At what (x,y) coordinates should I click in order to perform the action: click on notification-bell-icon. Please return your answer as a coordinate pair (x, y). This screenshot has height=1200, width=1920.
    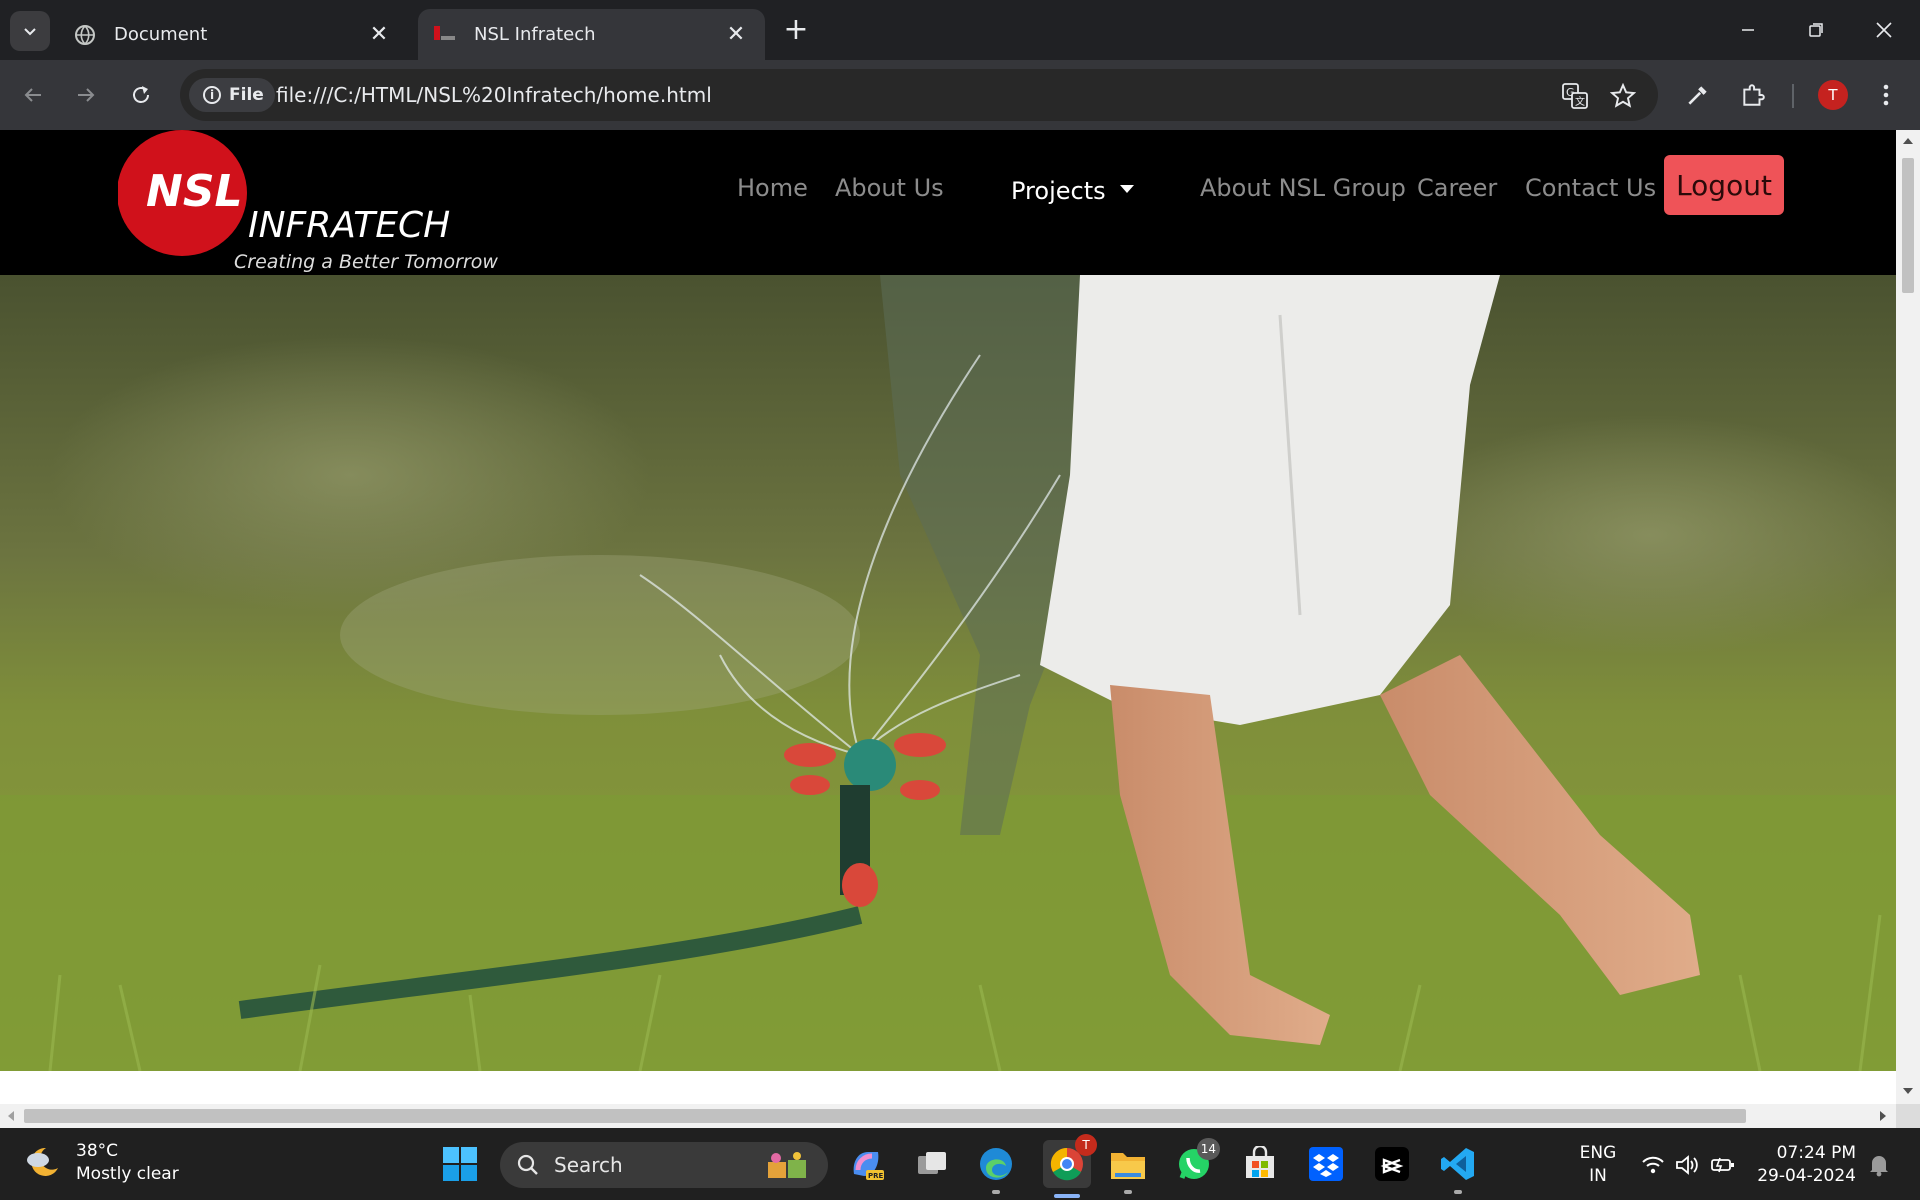
    Looking at the image, I should click on (1879, 1165).